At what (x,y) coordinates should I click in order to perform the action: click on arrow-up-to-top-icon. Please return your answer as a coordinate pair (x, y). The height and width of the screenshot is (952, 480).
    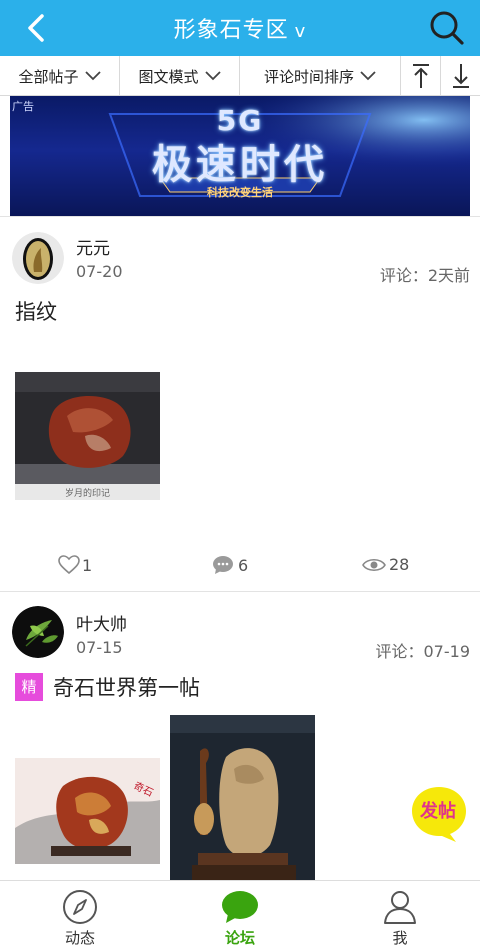
    Looking at the image, I should click on (420, 76).